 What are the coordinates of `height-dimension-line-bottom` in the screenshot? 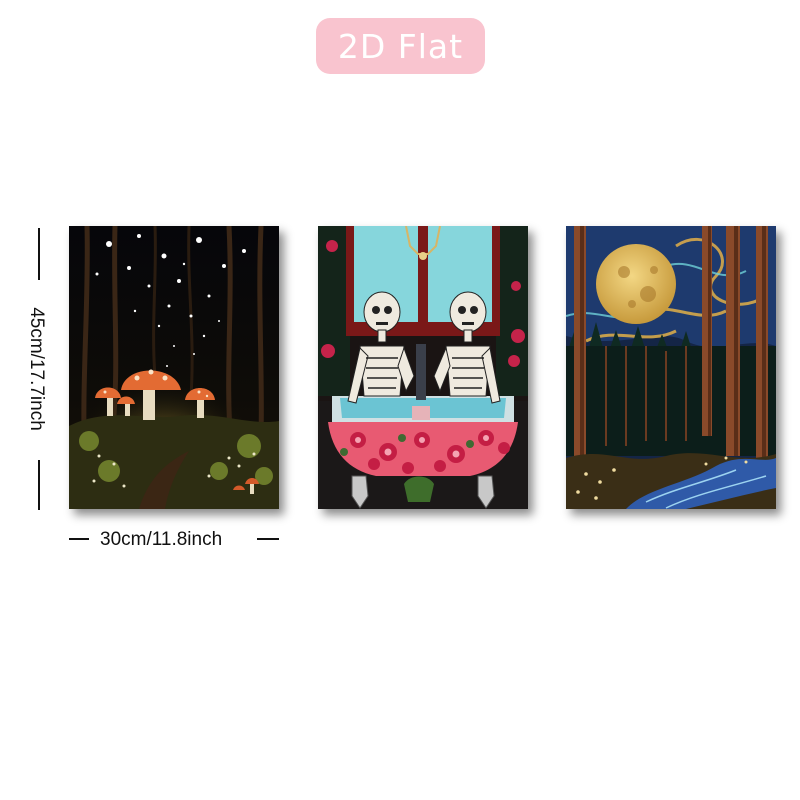 It's located at (39, 485).